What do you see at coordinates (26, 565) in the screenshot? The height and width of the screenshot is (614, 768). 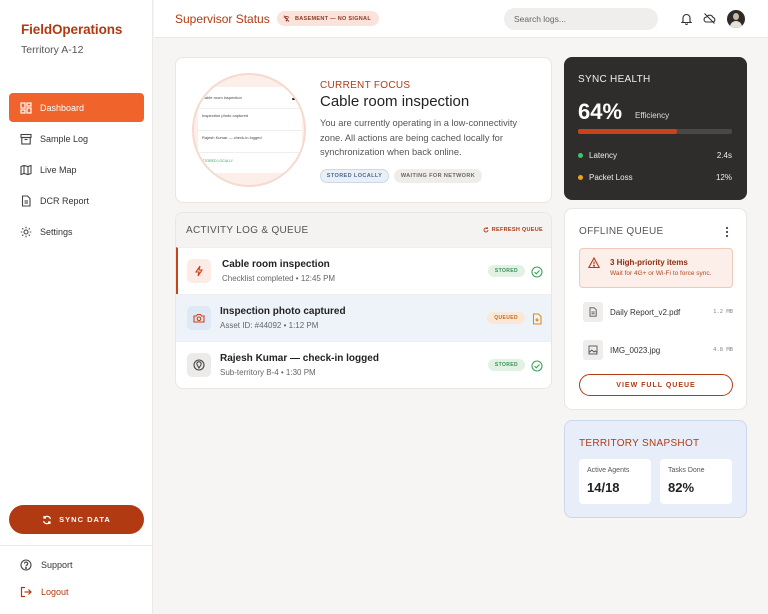 I see `help-icon` at bounding box center [26, 565].